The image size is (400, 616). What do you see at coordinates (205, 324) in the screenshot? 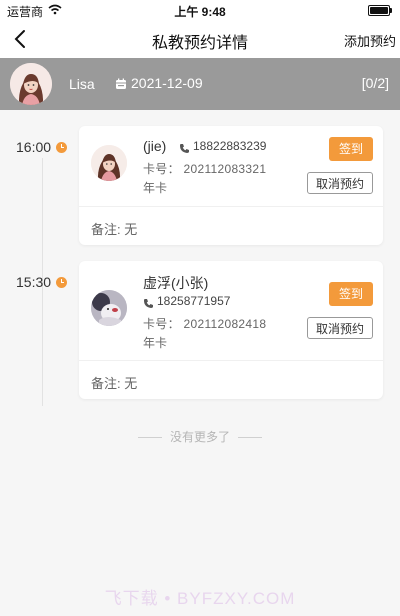
I see `member-card-number: 卡号： 202112082418` at bounding box center [205, 324].